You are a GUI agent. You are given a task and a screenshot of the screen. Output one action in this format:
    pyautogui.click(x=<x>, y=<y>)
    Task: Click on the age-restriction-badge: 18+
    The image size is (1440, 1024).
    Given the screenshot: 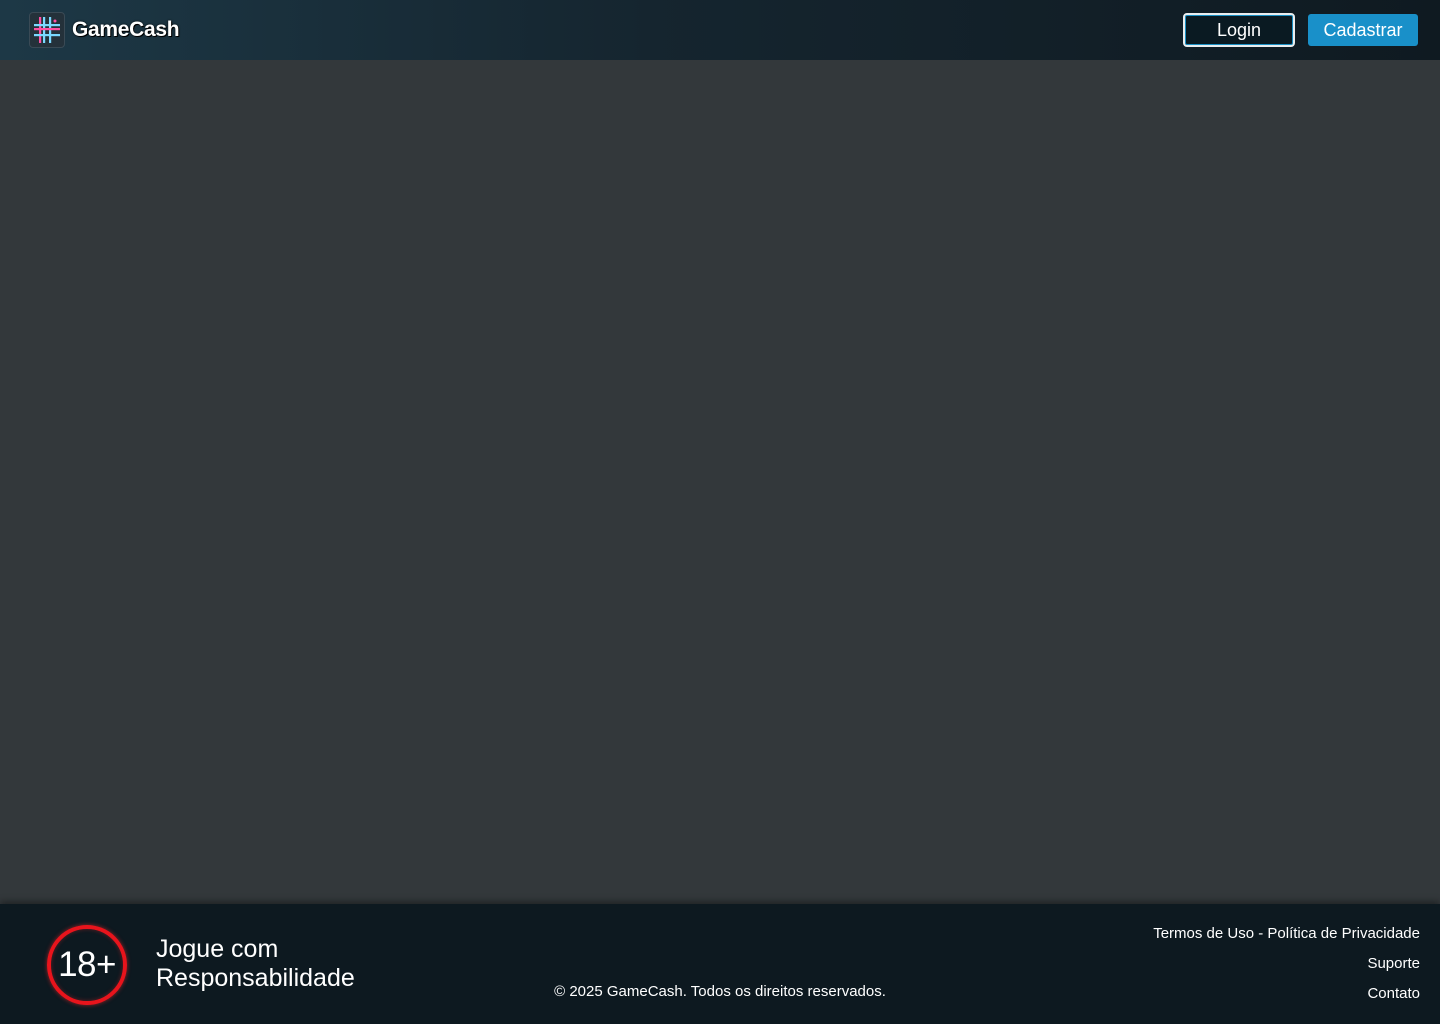 What is the action you would take?
    pyautogui.click(x=87, y=965)
    